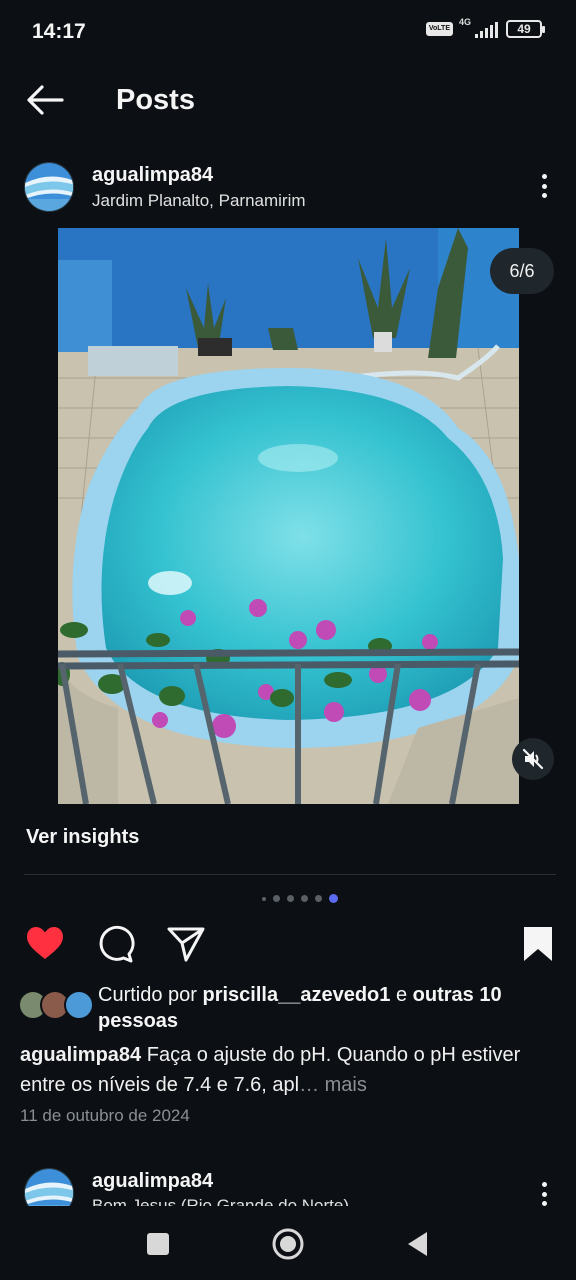 Image resolution: width=576 pixels, height=1280 pixels. I want to click on caption-more-link: mais, so click(346, 1085).